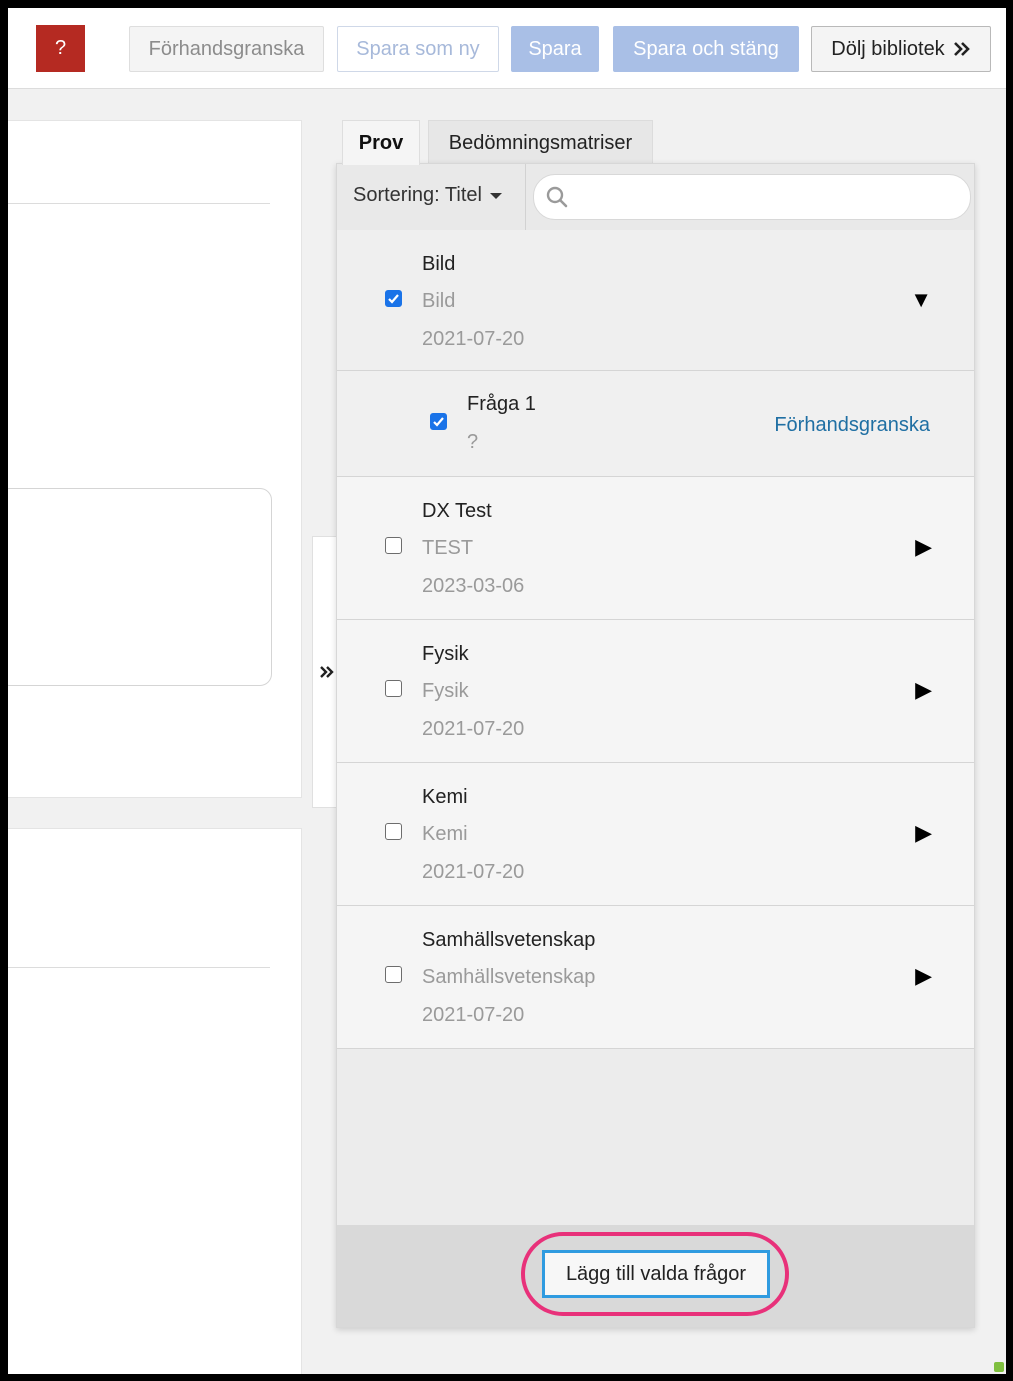 The height and width of the screenshot is (1381, 1013). I want to click on preview-button: Förhandsgranska, so click(226, 49).